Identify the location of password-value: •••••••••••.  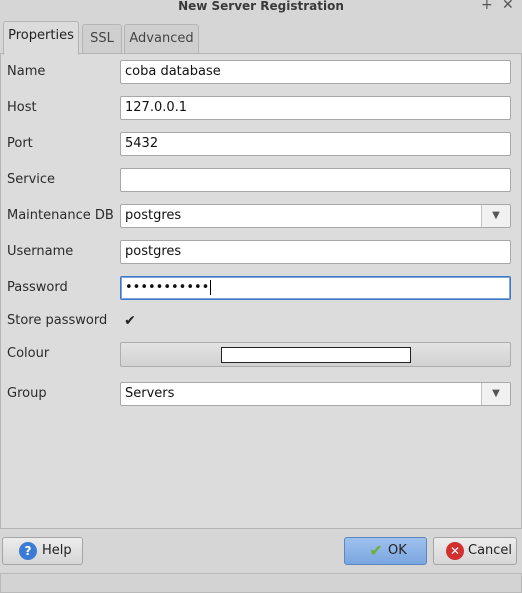
(167, 287).